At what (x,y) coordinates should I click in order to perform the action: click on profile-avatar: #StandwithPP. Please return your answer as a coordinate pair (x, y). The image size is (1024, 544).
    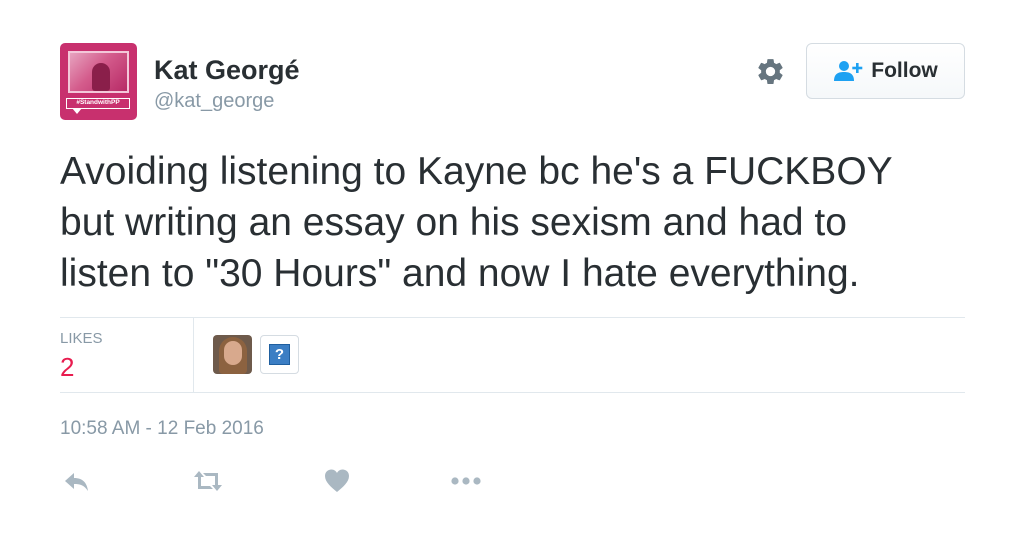
    Looking at the image, I should click on (98, 81).